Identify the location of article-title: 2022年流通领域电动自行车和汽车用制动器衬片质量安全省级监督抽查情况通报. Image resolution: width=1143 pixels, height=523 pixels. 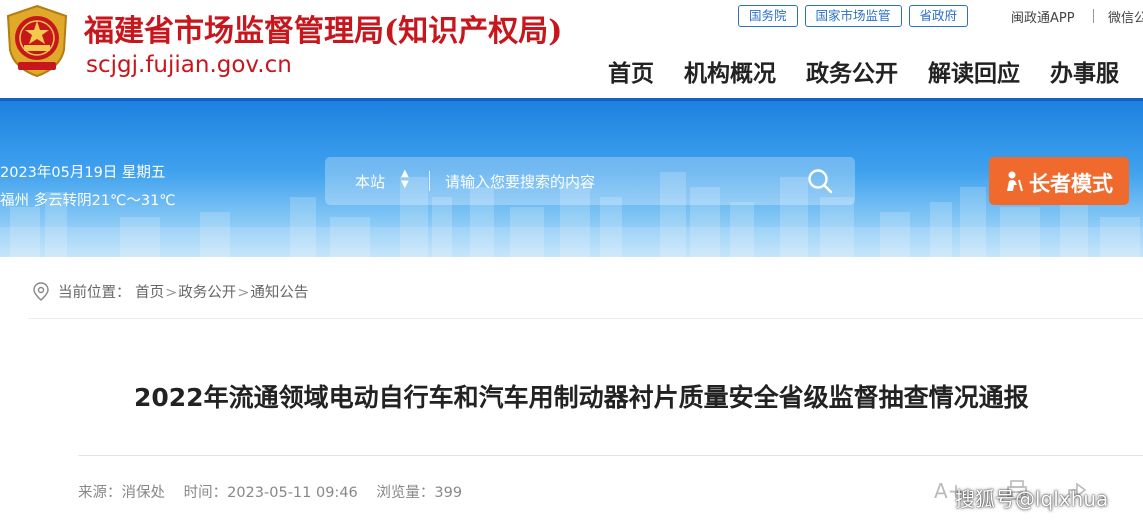
(581, 397).